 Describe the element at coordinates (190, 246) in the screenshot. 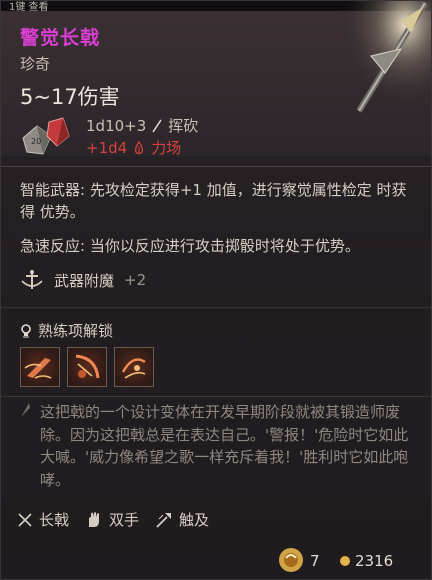

I see `ability-quick-reaction: 急速反应: 当你以反应进行攻击掷骰时将处于优势。` at that location.